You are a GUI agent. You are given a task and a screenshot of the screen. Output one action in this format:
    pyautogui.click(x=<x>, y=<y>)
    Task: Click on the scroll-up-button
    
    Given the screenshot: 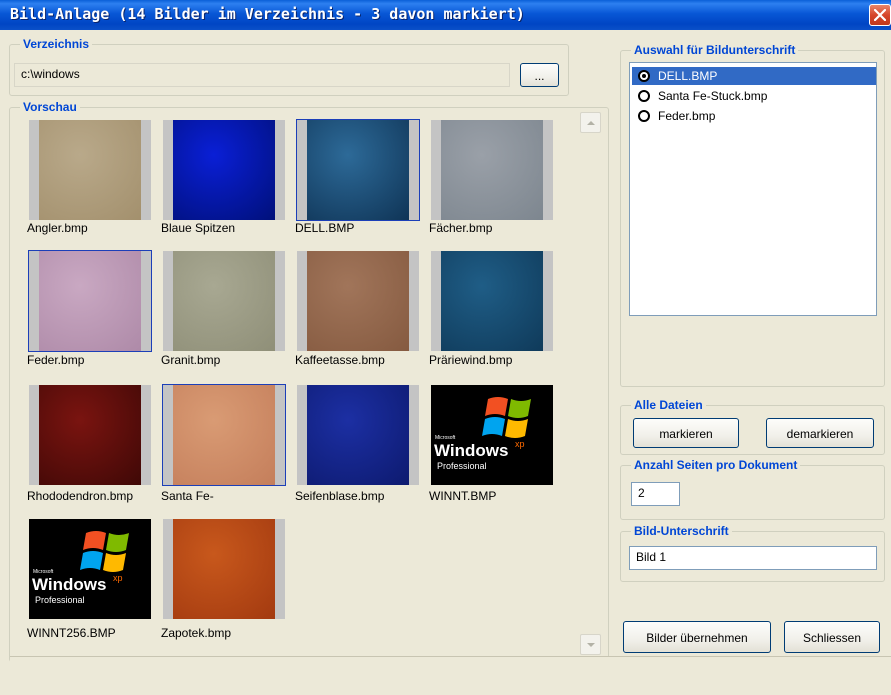 What is the action you would take?
    pyautogui.click(x=590, y=122)
    